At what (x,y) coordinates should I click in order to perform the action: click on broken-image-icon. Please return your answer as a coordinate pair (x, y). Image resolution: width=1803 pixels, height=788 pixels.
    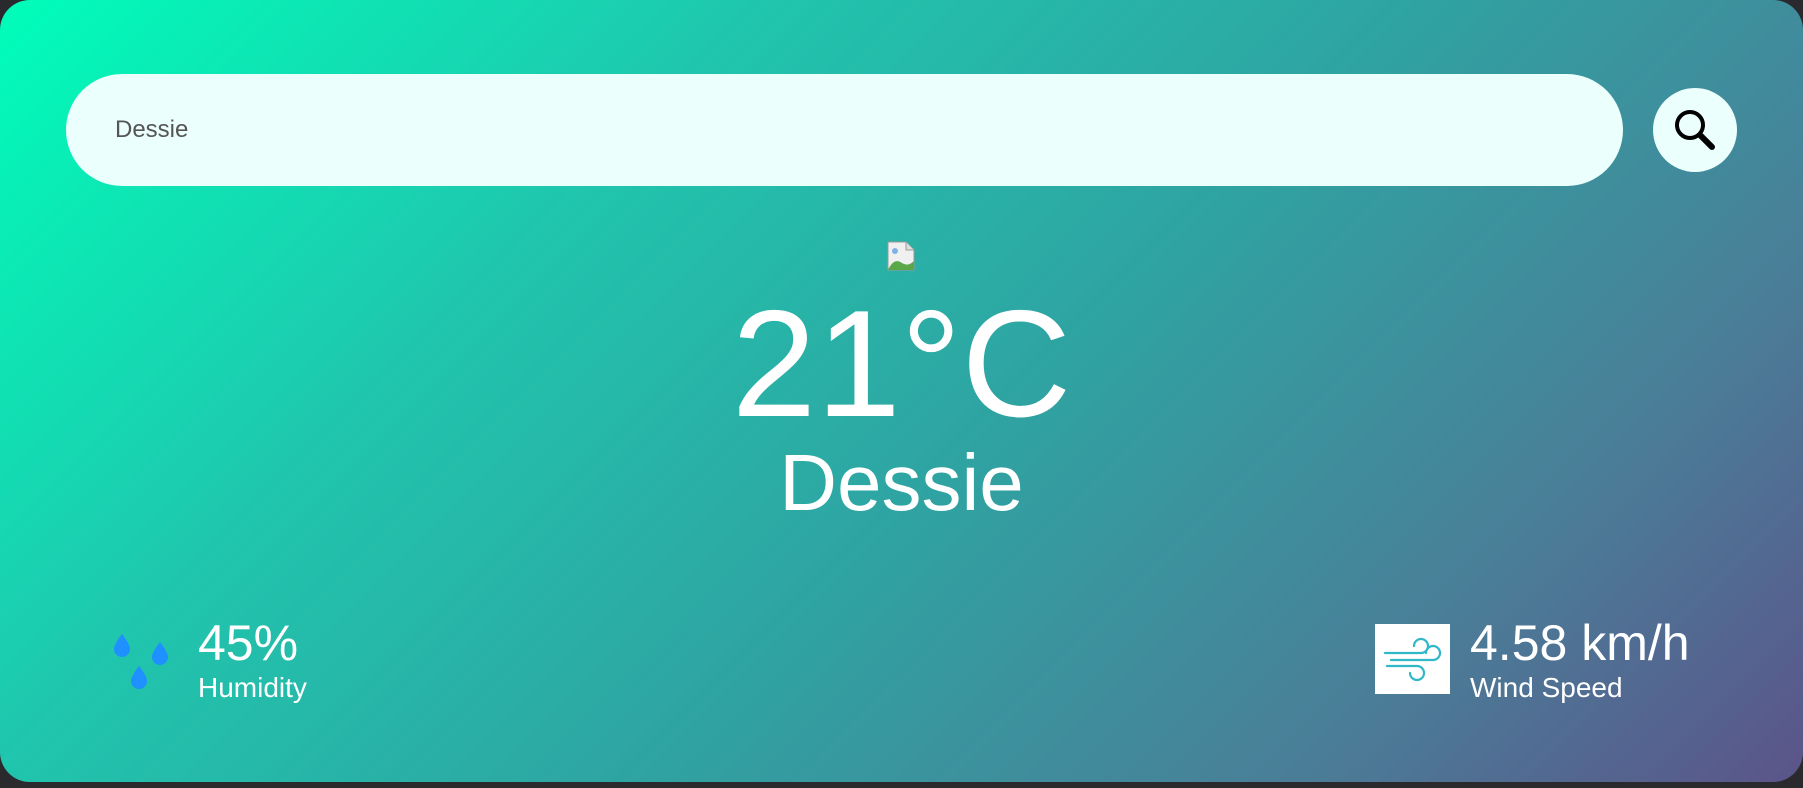
    Looking at the image, I should click on (901, 256).